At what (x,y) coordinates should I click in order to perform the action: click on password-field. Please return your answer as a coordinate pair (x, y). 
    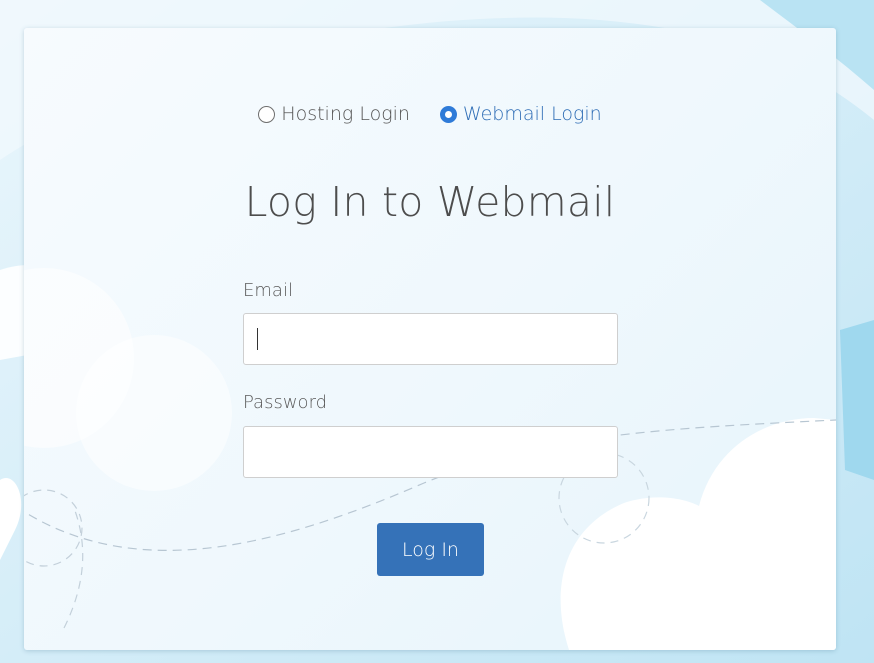
    Looking at the image, I should click on (430, 452).